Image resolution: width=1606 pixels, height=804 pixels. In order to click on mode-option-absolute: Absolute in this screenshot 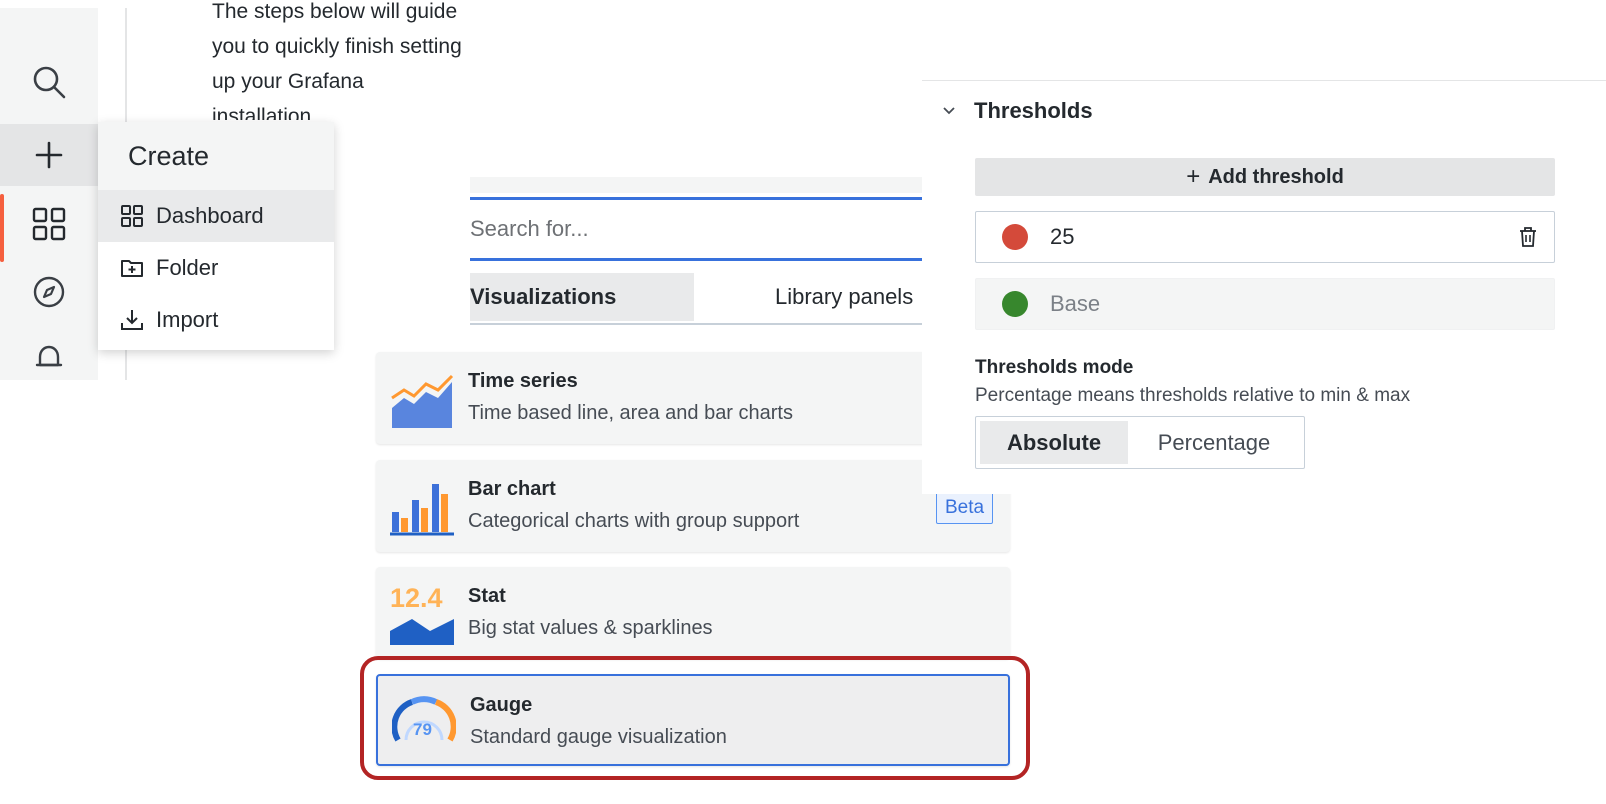, I will do `click(1054, 442)`.